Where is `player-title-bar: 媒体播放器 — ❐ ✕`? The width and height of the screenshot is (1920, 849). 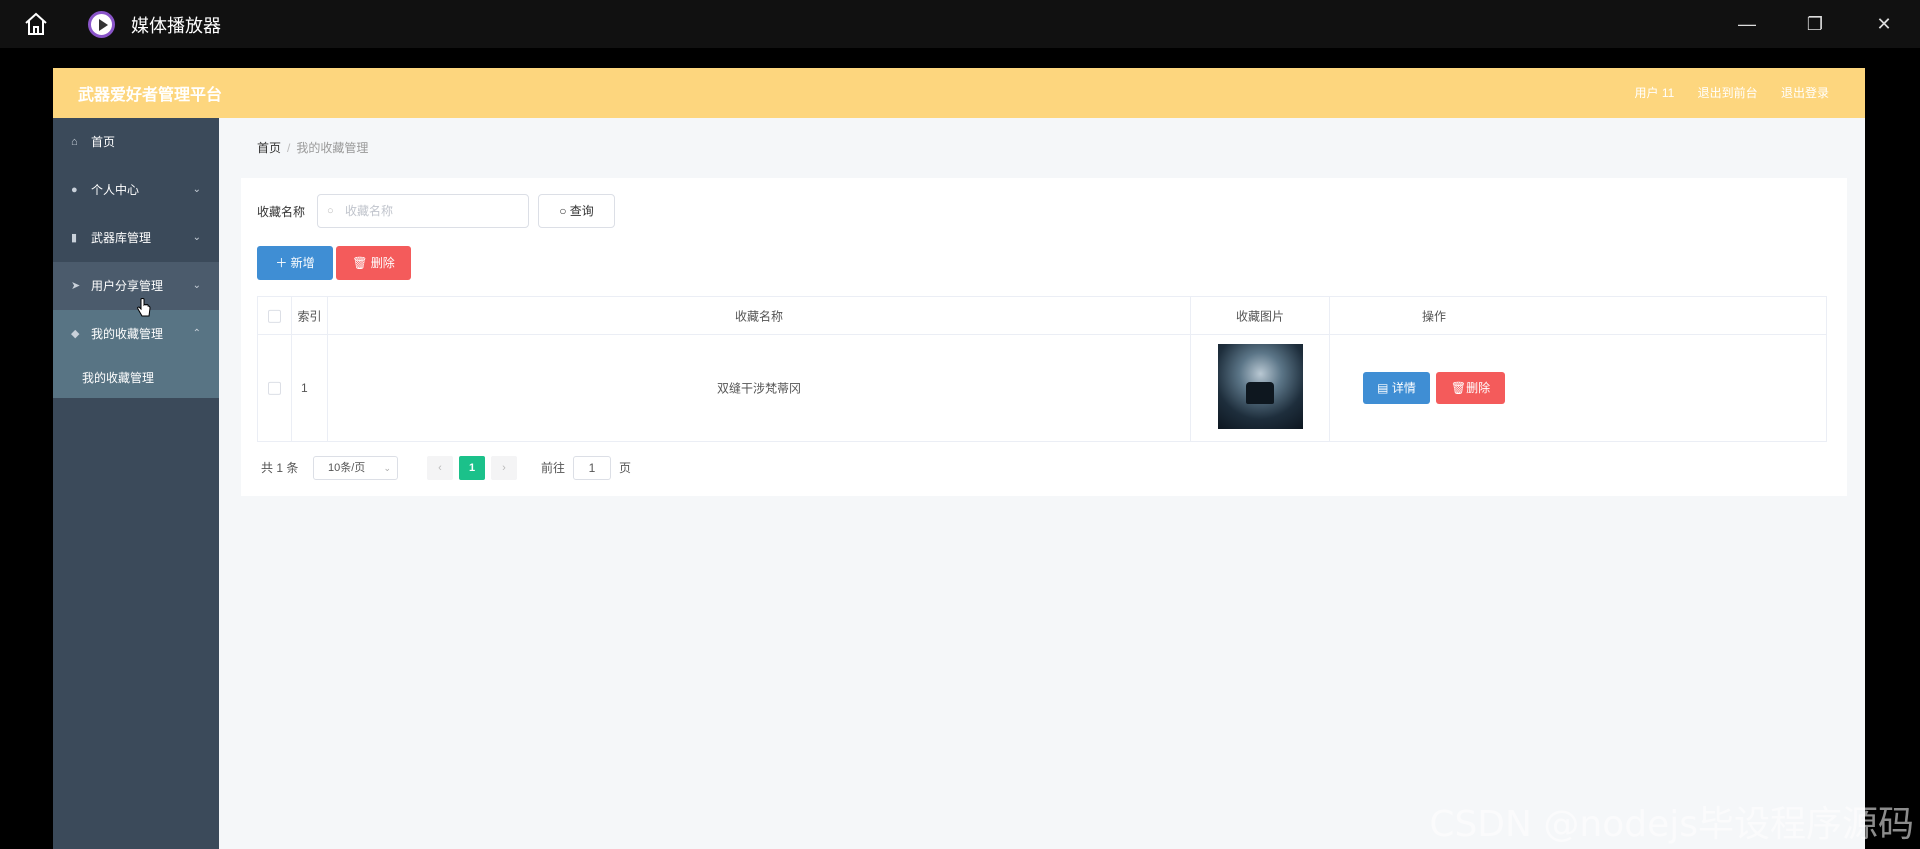 player-title-bar: 媒体播放器 — ❐ ✕ is located at coordinates (960, 24).